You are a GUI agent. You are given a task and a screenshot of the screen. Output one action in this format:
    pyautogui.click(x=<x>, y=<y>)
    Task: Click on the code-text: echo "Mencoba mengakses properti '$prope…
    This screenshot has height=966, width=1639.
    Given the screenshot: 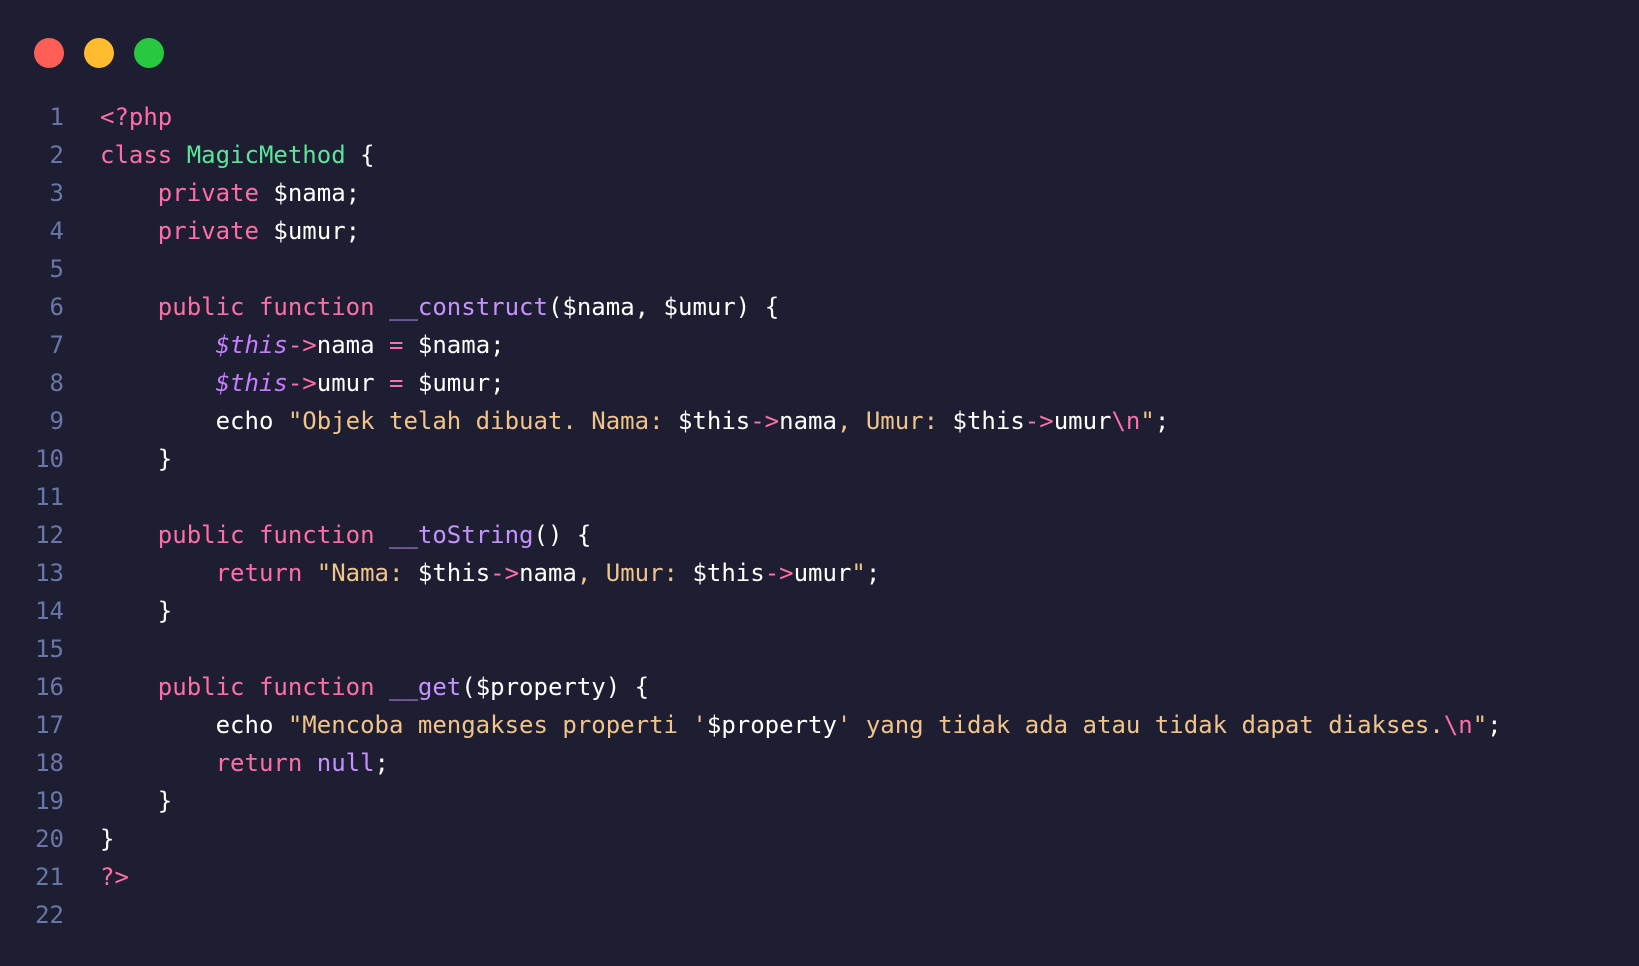 What is the action you would take?
    pyautogui.click(x=783, y=725)
    